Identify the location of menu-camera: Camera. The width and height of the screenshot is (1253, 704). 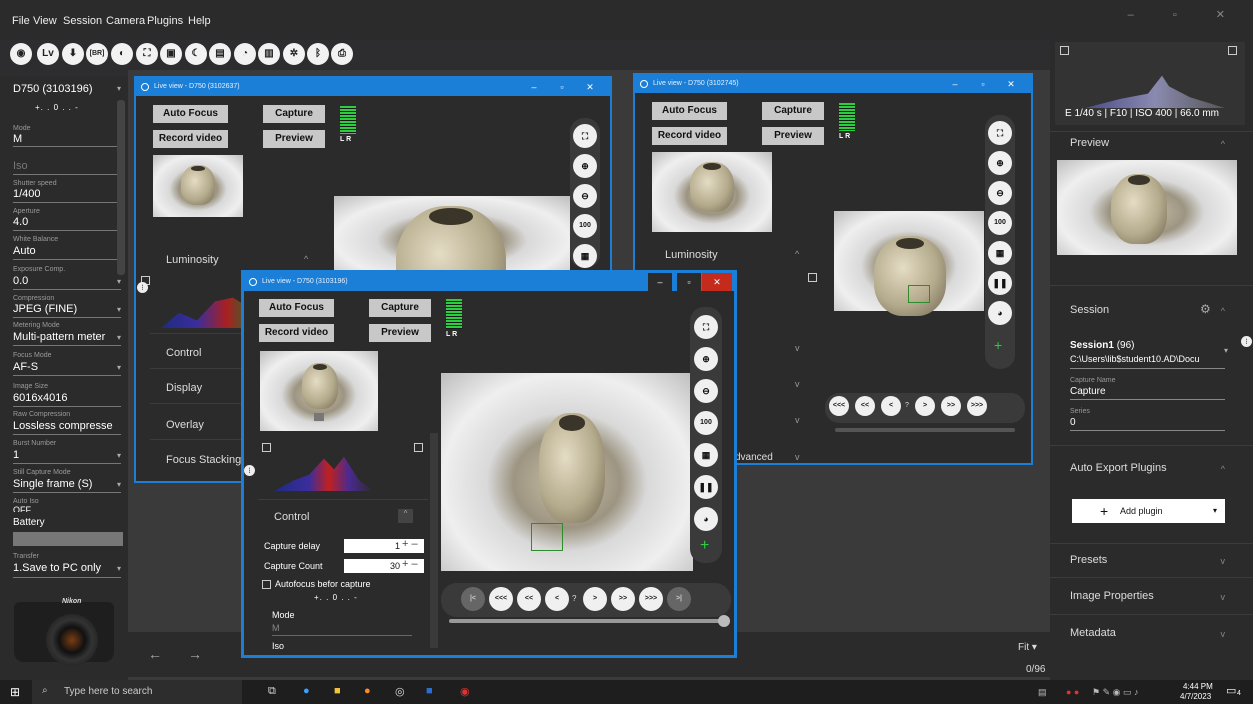
(125, 21).